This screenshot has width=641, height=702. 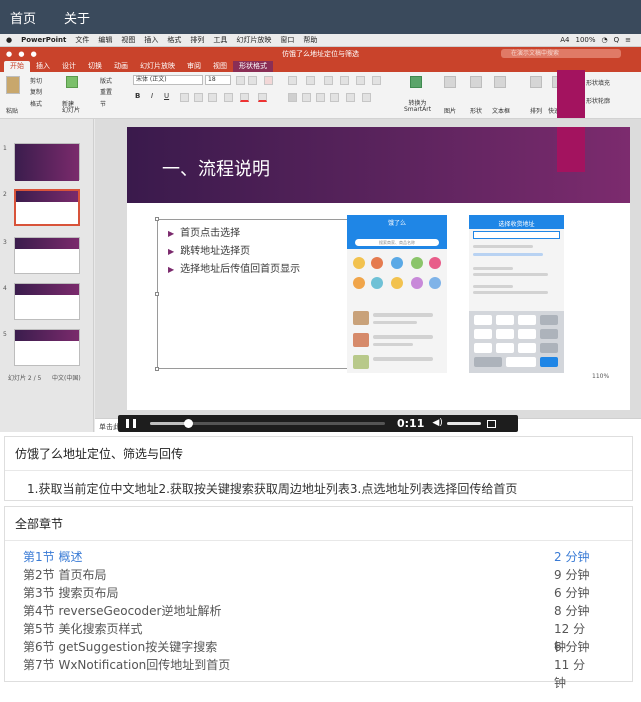 I want to click on volume-slider, so click(x=464, y=423).